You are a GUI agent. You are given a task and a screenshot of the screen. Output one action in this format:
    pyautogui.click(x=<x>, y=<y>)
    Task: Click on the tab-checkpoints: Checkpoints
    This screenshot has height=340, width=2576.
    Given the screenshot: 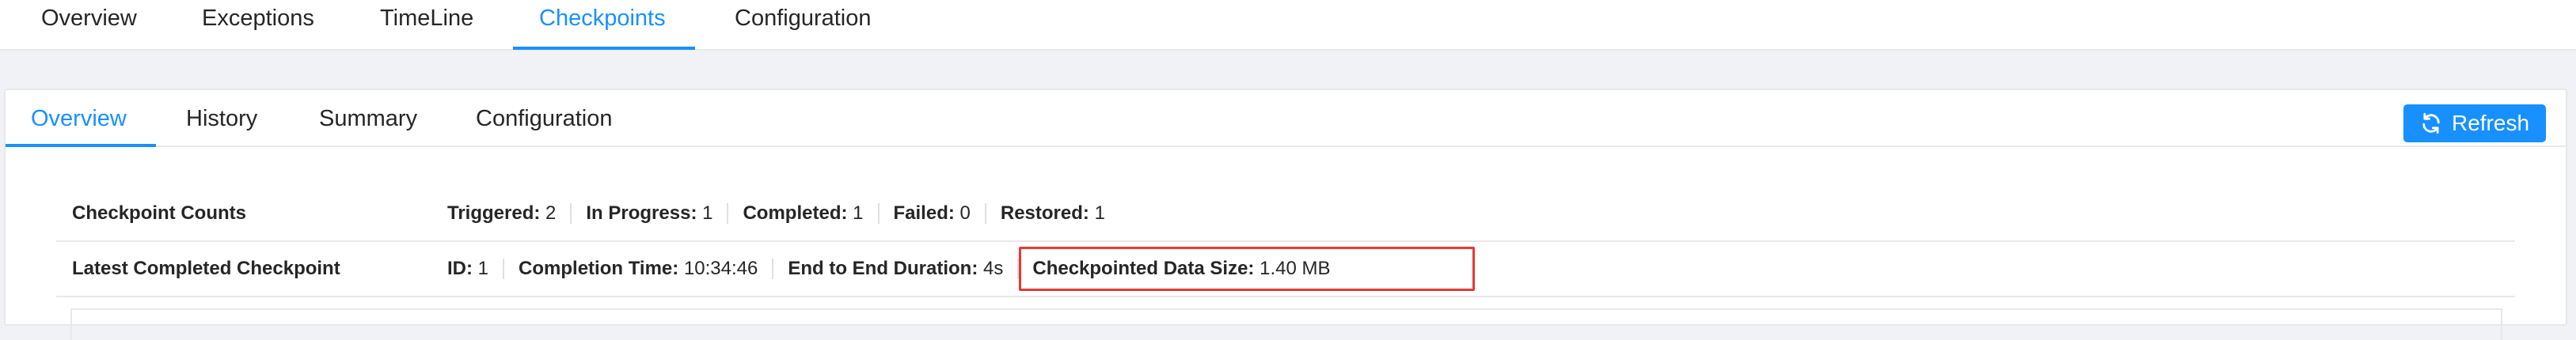 What is the action you would take?
    pyautogui.click(x=602, y=25)
    